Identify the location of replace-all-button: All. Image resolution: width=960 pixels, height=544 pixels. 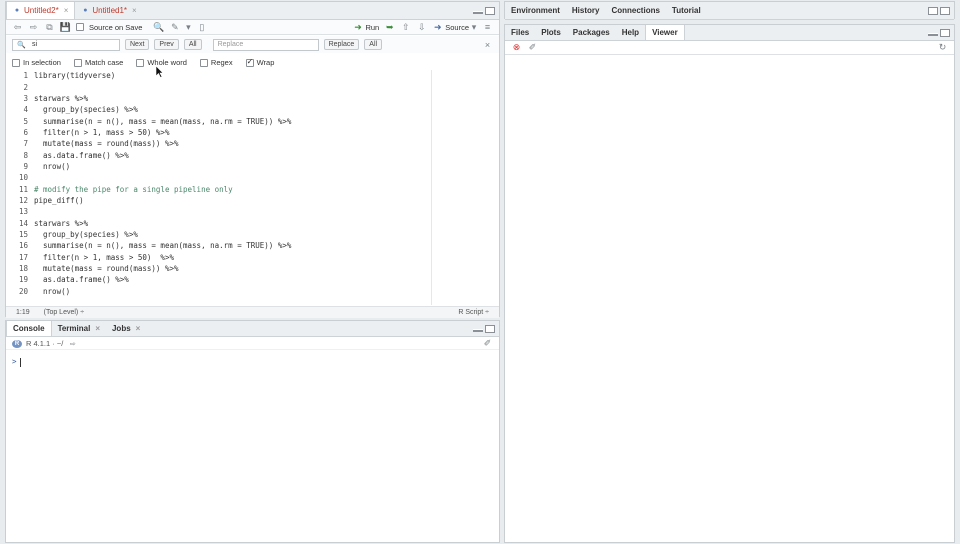
(373, 44).